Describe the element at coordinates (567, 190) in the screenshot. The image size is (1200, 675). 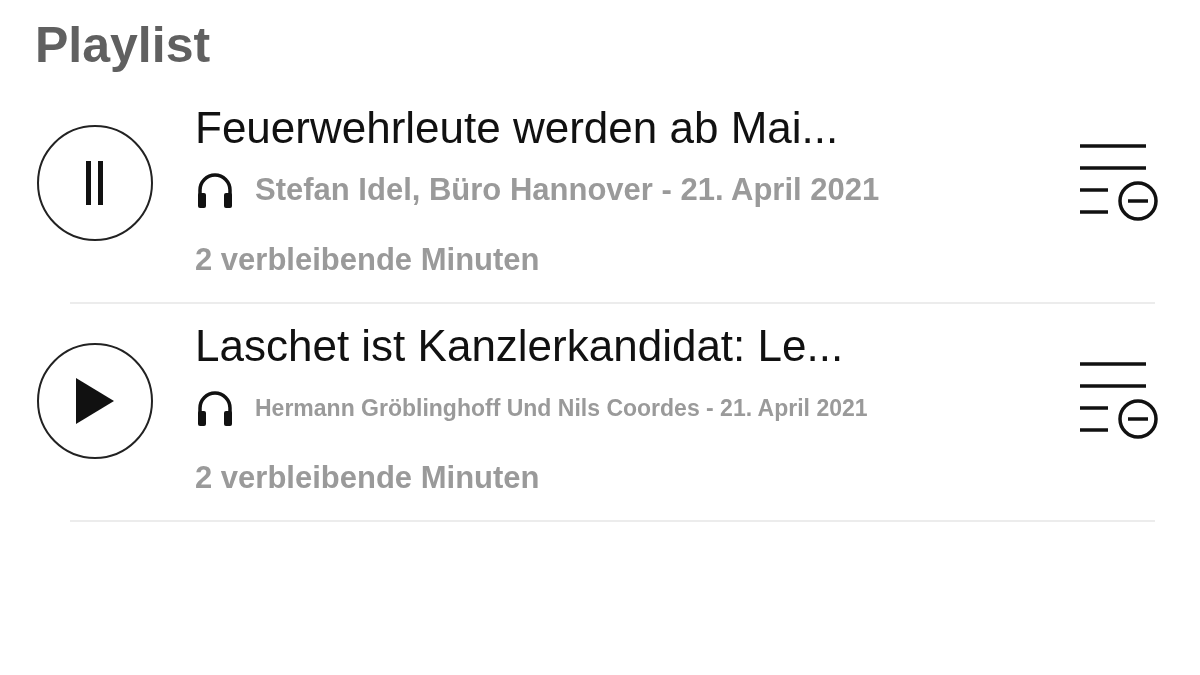
I see `episode-byline: Stefan Idel, Büro Hannover - 21. April 2021` at that location.